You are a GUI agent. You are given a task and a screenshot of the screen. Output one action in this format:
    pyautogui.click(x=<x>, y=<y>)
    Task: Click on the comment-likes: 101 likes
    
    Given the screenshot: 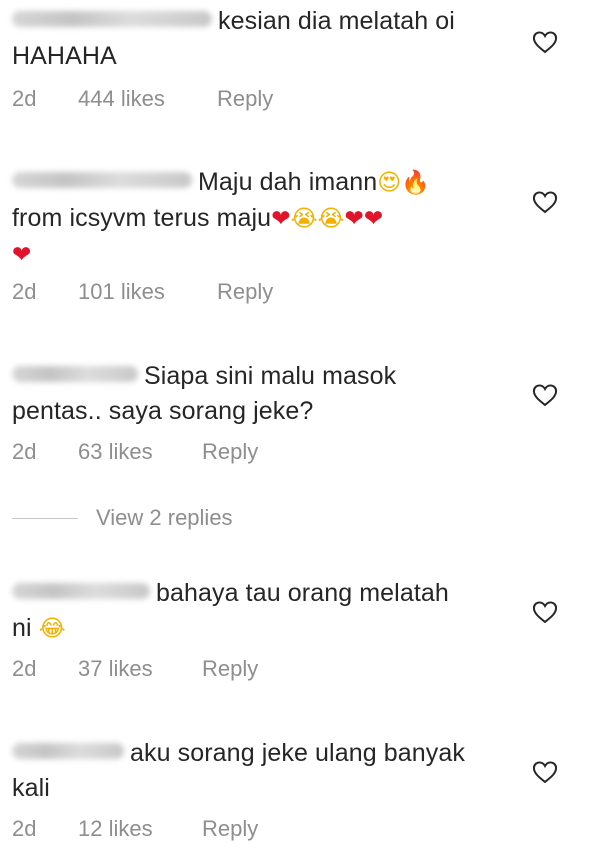 What is the action you would take?
    pyautogui.click(x=141, y=292)
    